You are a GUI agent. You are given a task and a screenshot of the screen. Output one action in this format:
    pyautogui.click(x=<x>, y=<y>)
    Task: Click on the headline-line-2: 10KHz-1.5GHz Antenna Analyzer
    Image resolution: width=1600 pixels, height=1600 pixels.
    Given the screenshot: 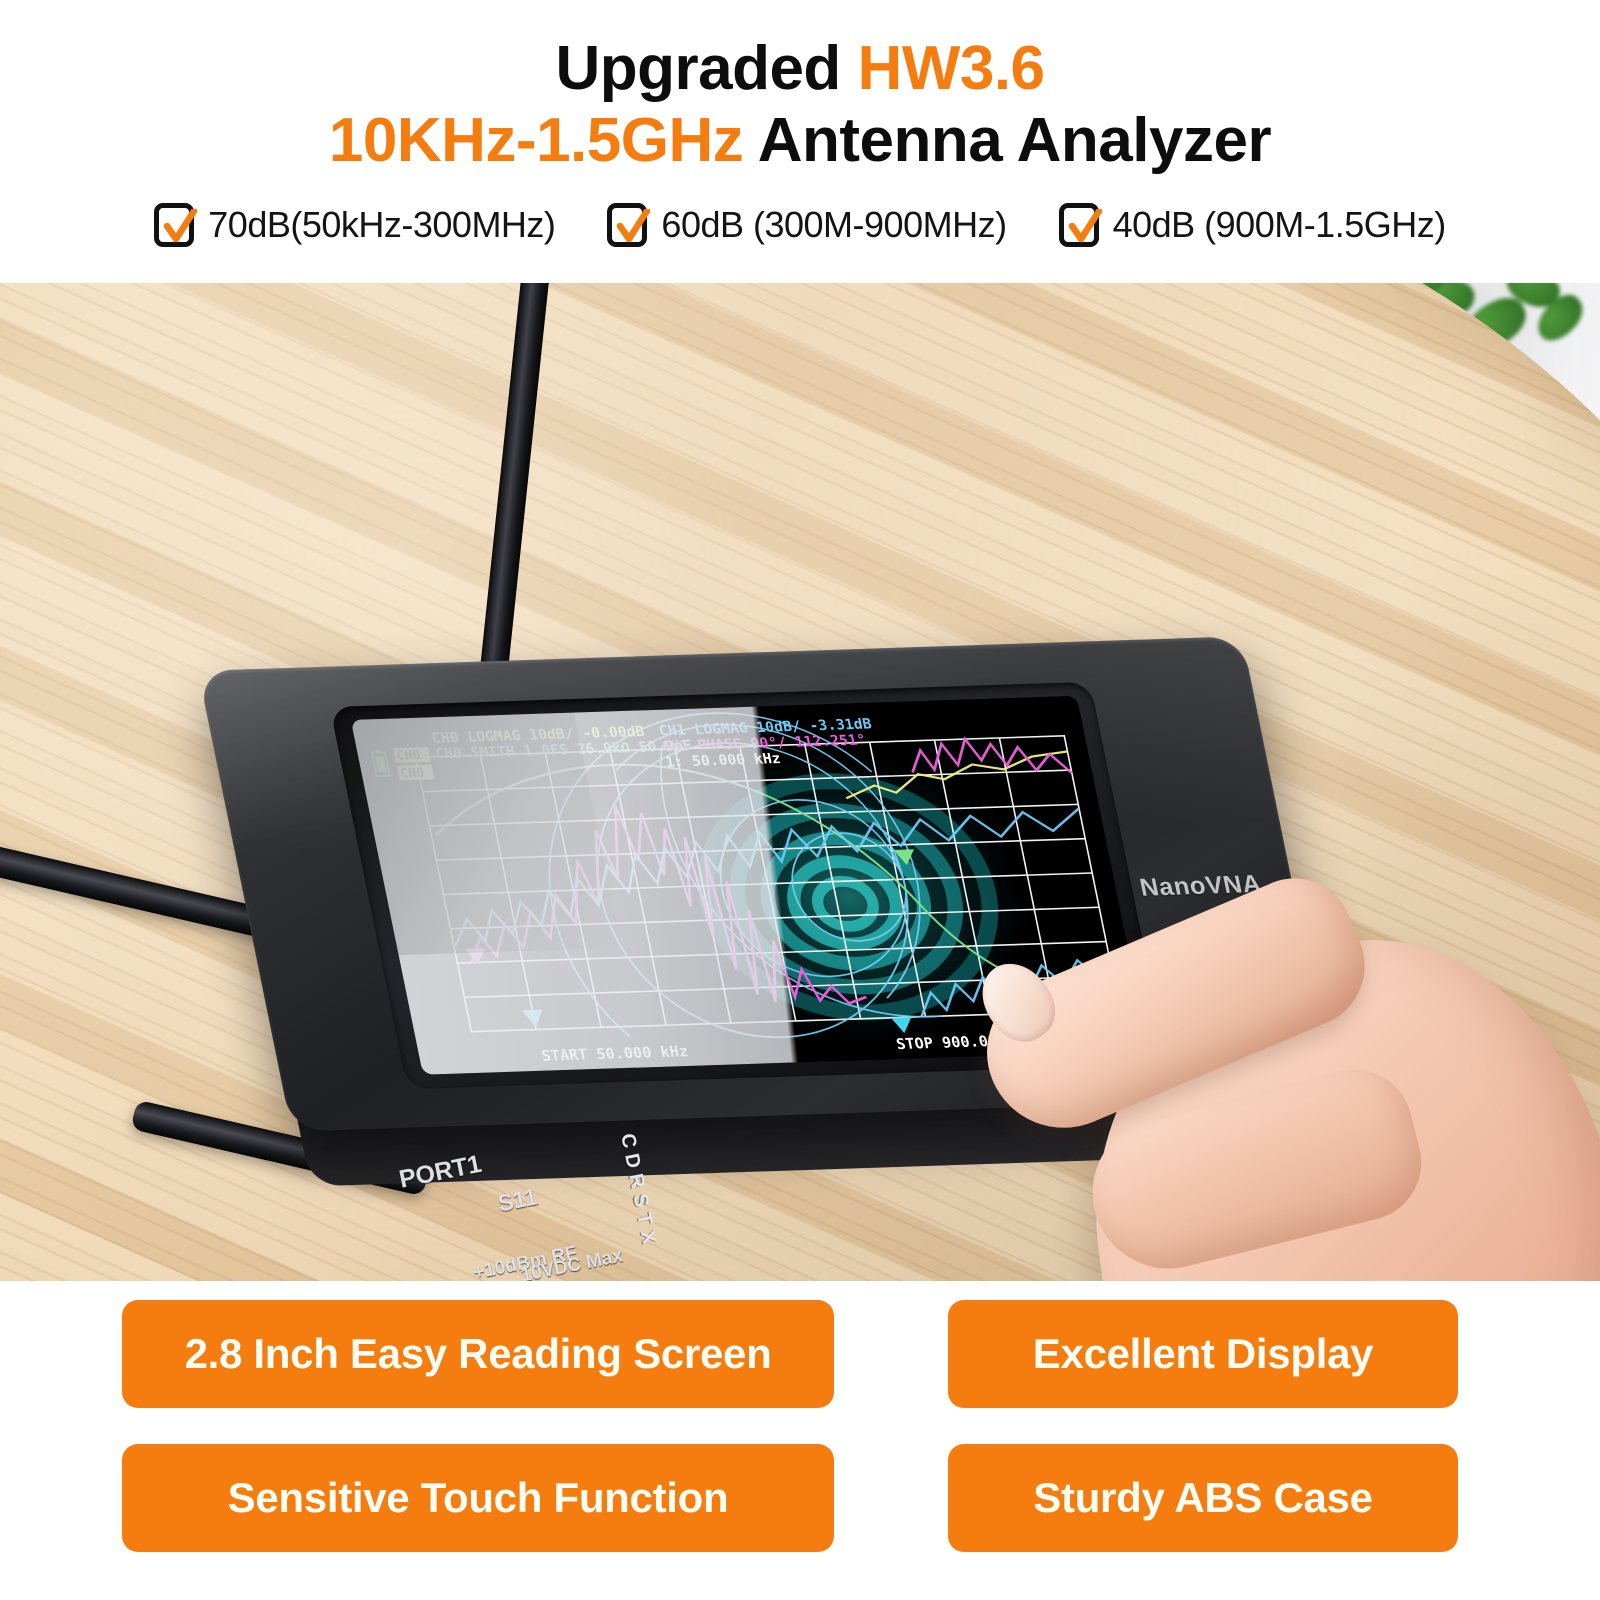 What is the action you would take?
    pyautogui.click(x=800, y=141)
    